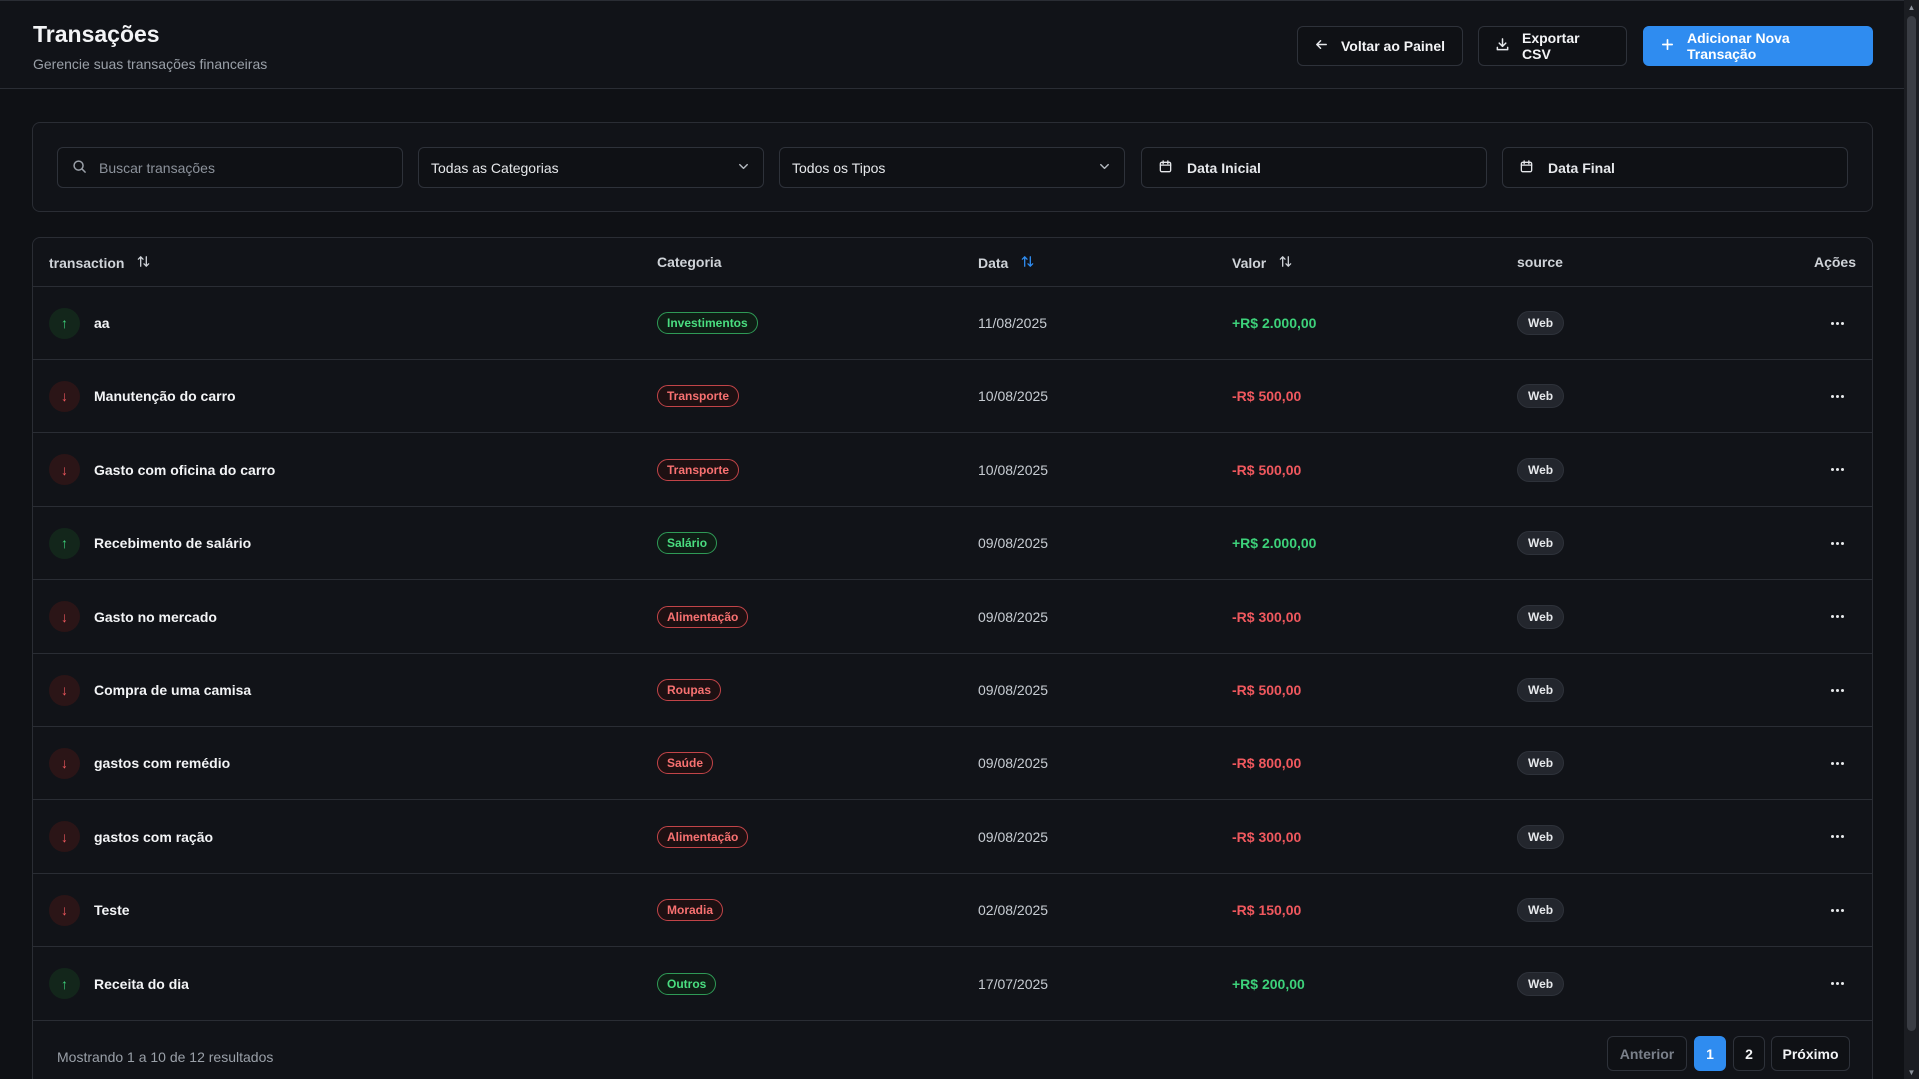 The image size is (1919, 1079). I want to click on page-2-button: 2, so click(1749, 1053).